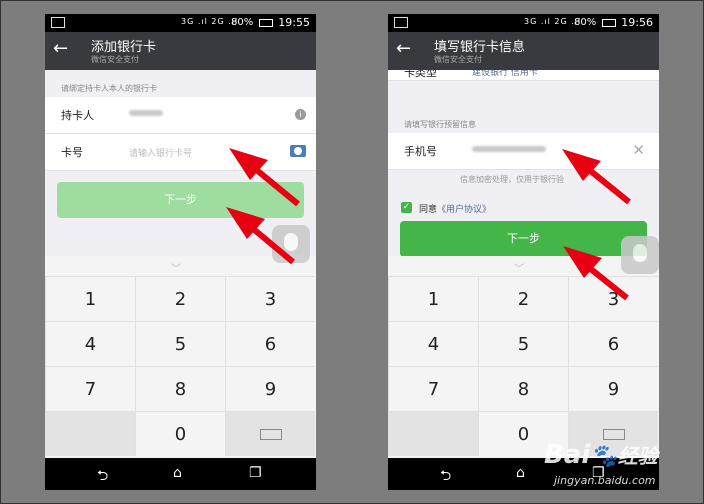  What do you see at coordinates (601, 455) in the screenshot?
I see `watermark-logo: Bai🐾经验` at bounding box center [601, 455].